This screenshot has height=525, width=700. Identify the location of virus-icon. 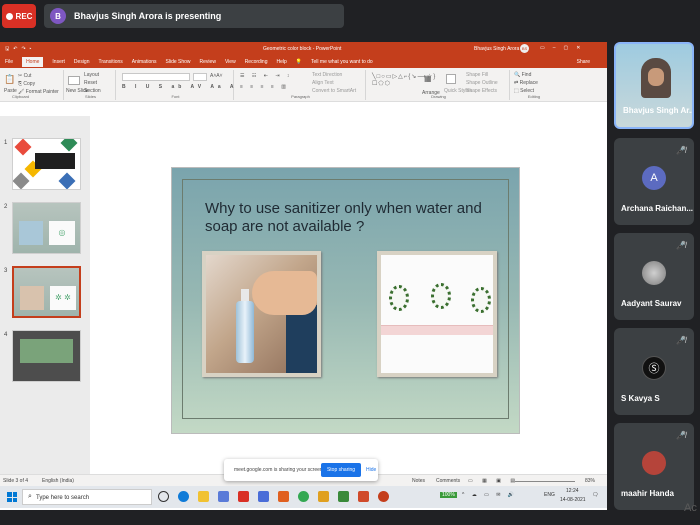
(481, 300).